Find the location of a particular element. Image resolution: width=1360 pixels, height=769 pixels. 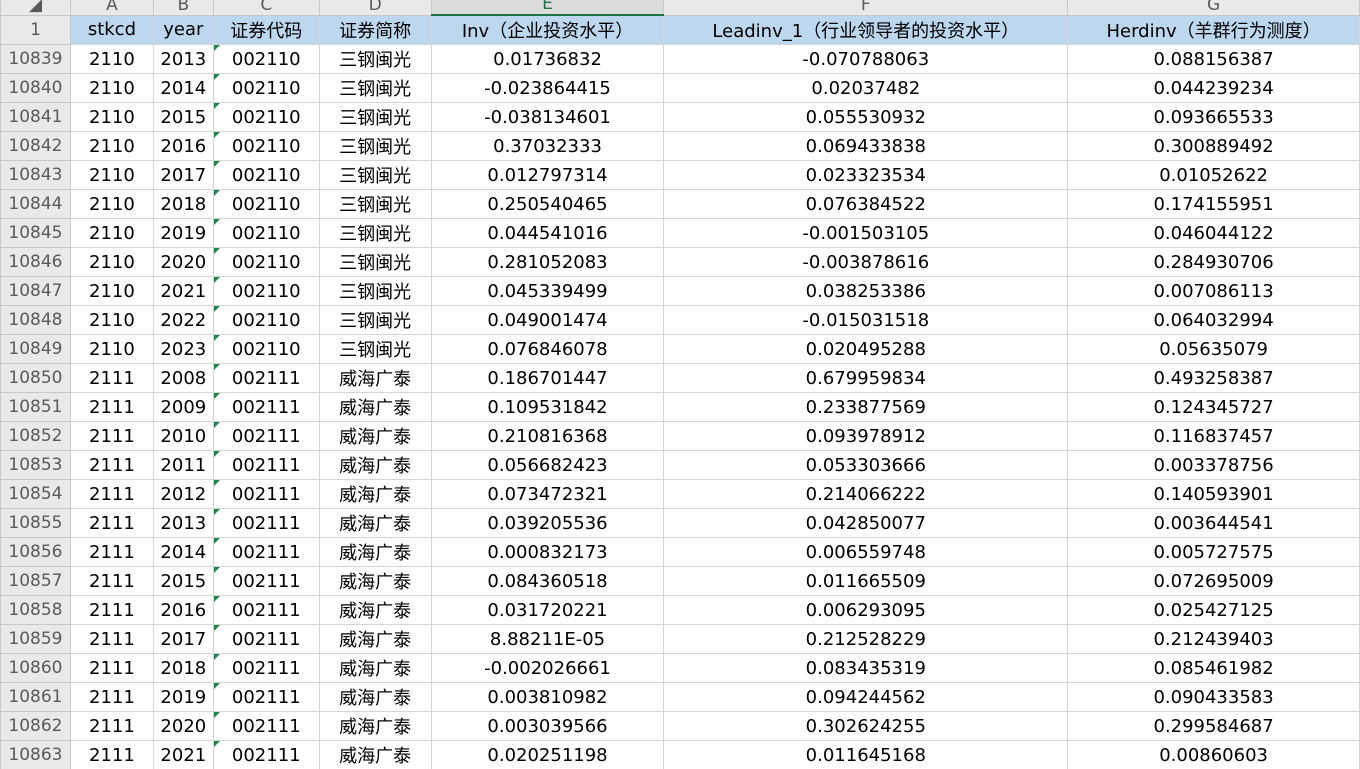

cell-leadinv: -0.003878616 is located at coordinates (866, 262).